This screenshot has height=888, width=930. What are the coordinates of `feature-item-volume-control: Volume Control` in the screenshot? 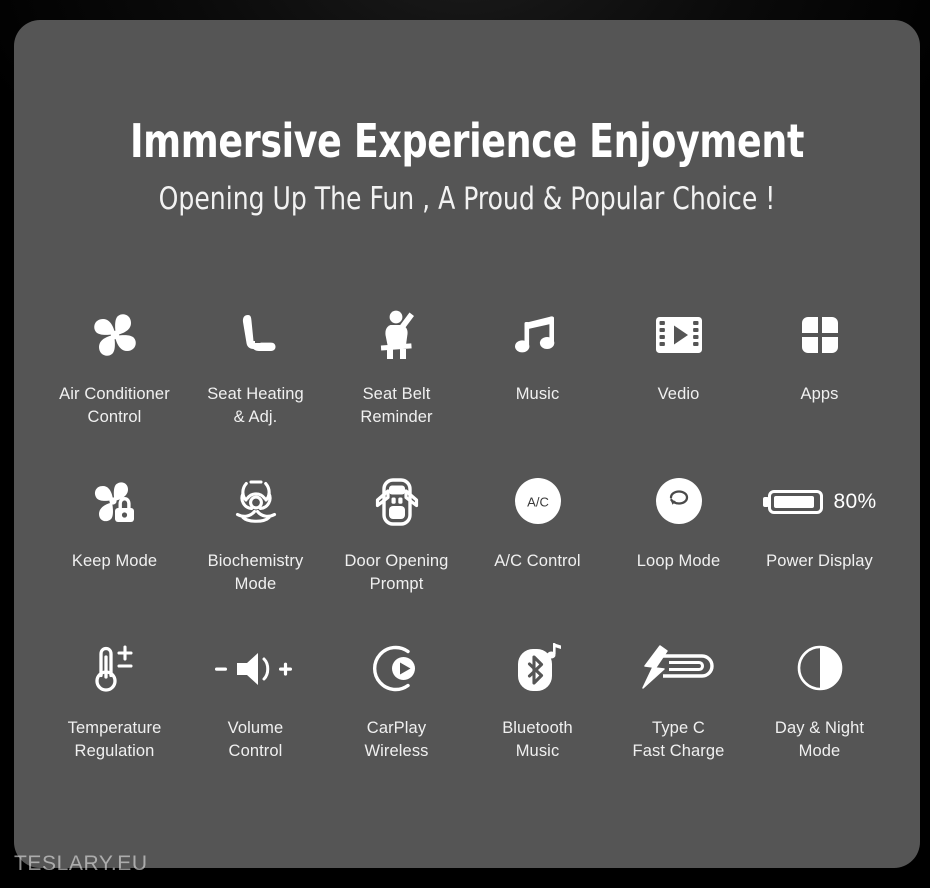 It's located at (255, 716).